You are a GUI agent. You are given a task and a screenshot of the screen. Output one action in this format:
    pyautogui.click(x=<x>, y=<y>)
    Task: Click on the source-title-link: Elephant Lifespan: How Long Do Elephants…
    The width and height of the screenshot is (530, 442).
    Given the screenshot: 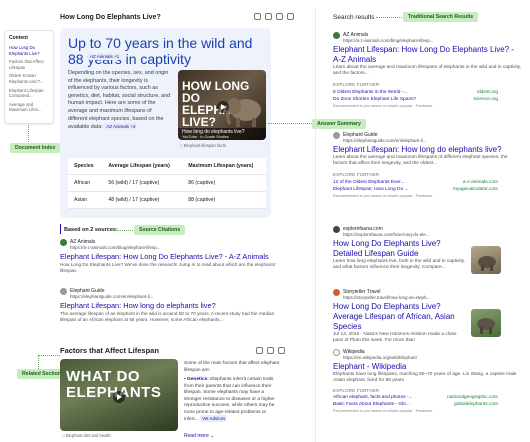 What is the action you would take?
    pyautogui.click(x=170, y=257)
    